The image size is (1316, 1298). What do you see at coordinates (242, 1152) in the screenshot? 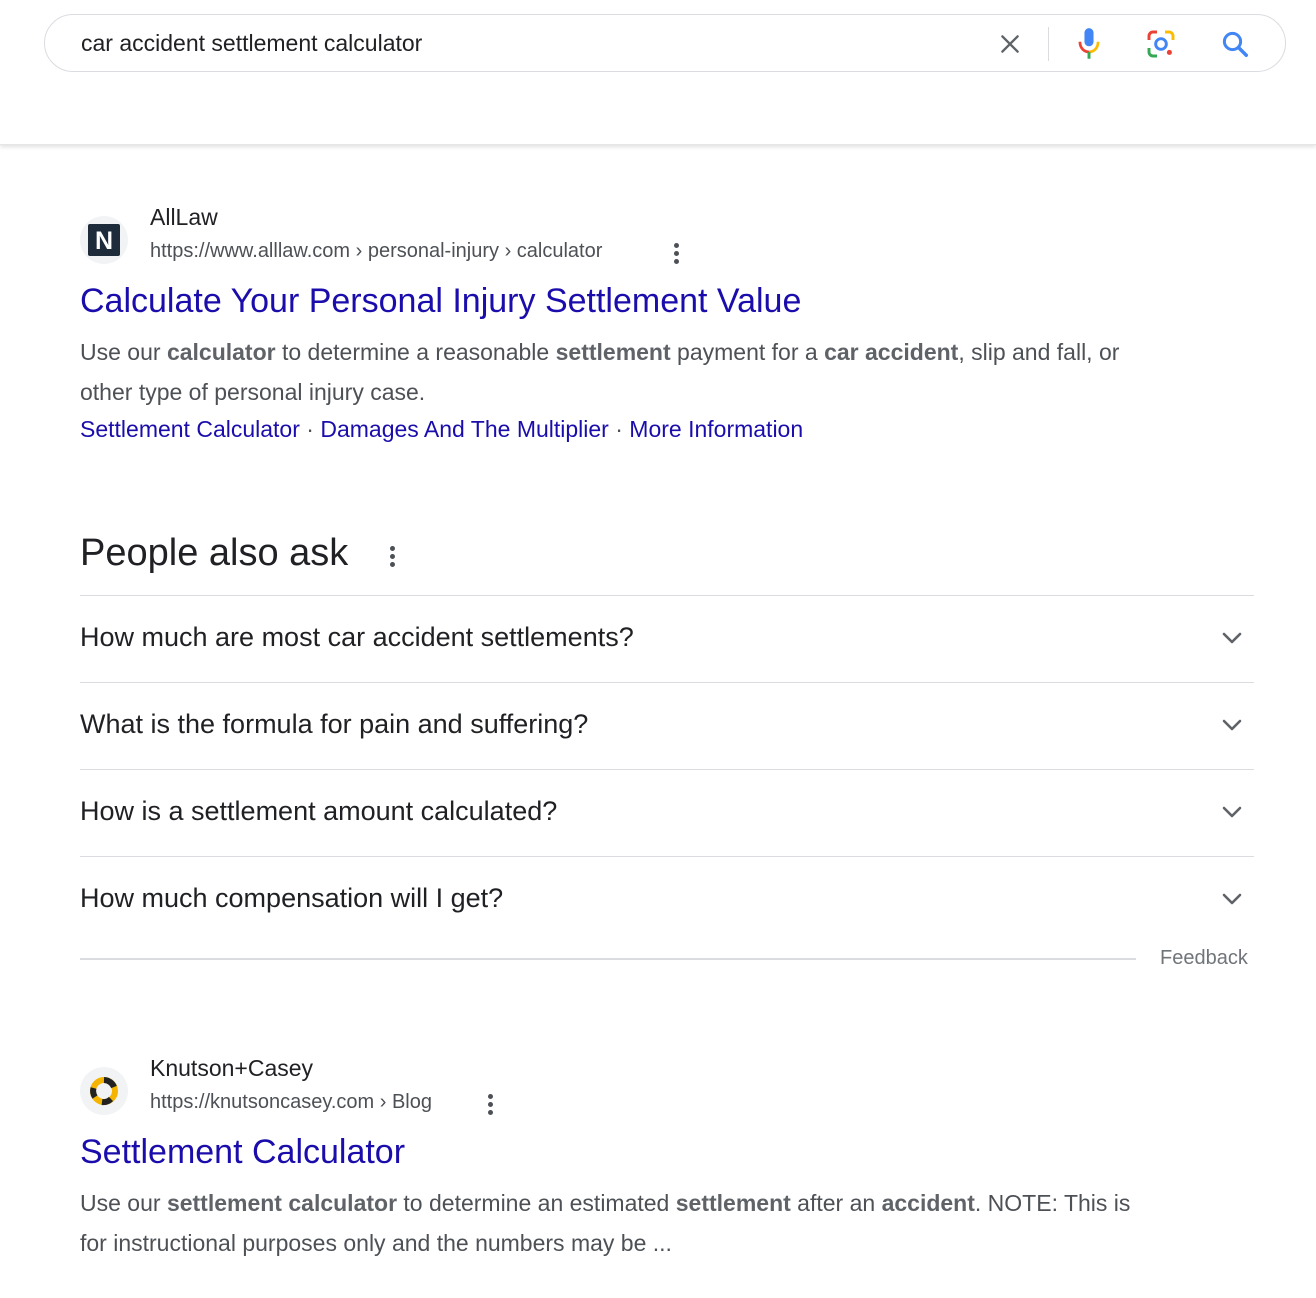
I see `result-title-link: Settlement Calculator` at bounding box center [242, 1152].